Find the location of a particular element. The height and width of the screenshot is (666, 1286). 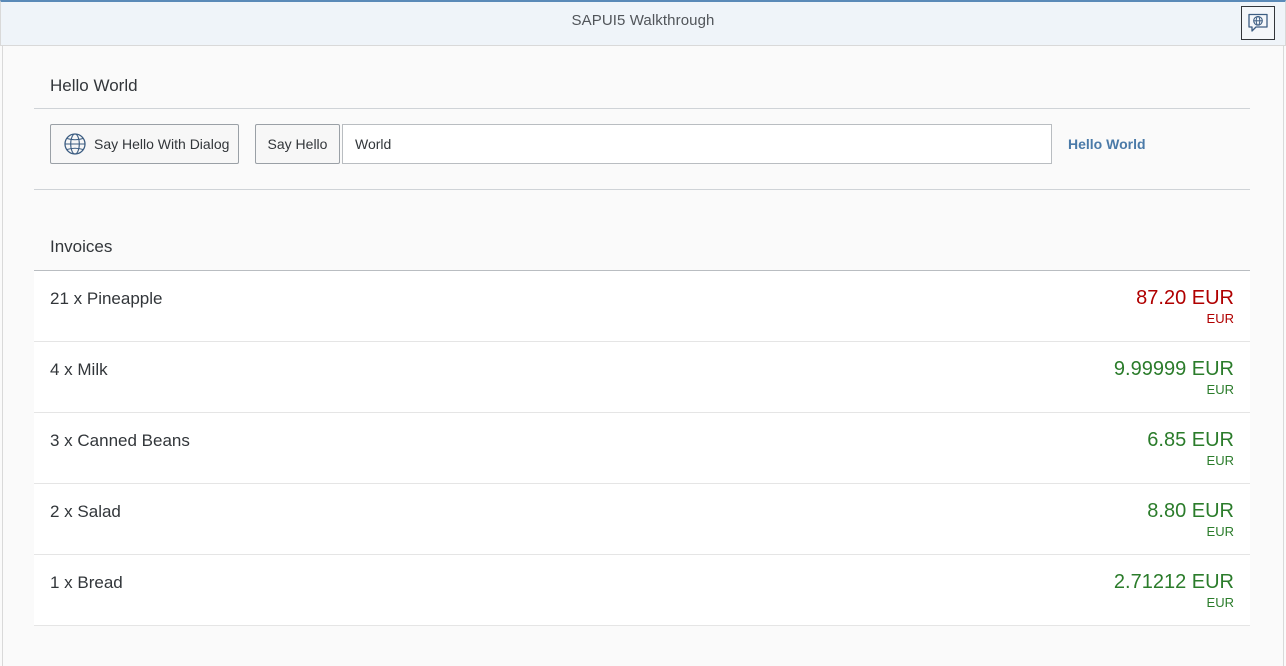

say-hello-dialog-button: Say Hello With Dialog is located at coordinates (144, 144).